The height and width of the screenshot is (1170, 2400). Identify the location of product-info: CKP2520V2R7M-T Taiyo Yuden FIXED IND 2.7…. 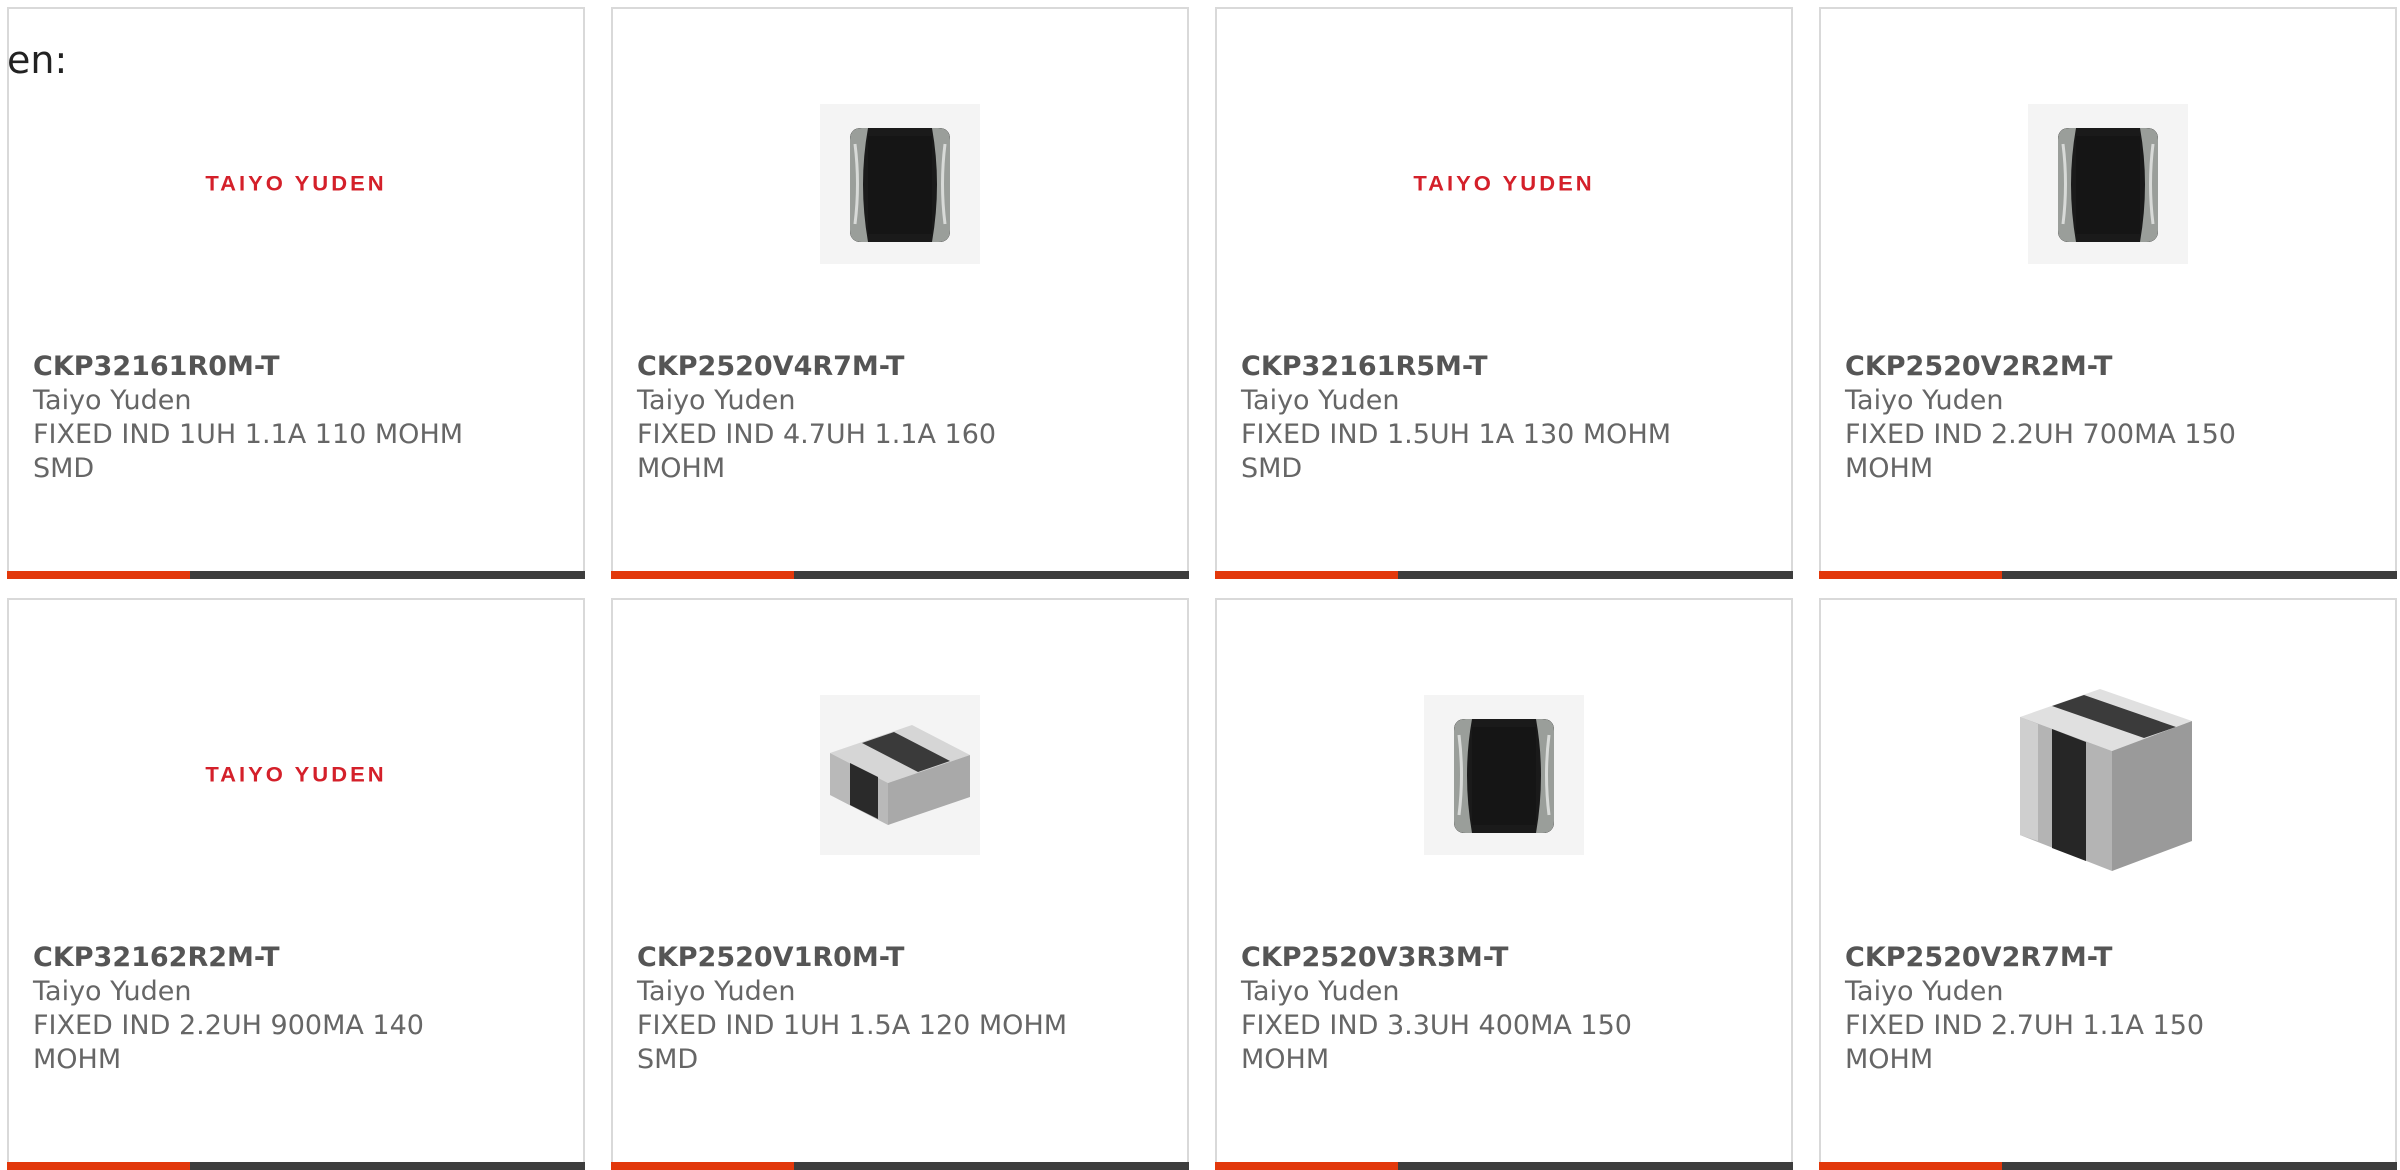
(2070, 1009).